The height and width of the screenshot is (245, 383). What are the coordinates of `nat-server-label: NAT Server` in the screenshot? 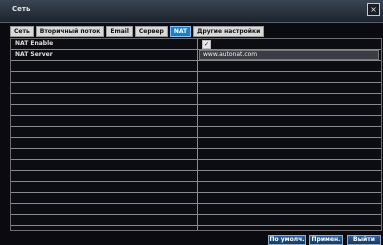 It's located at (34, 54).